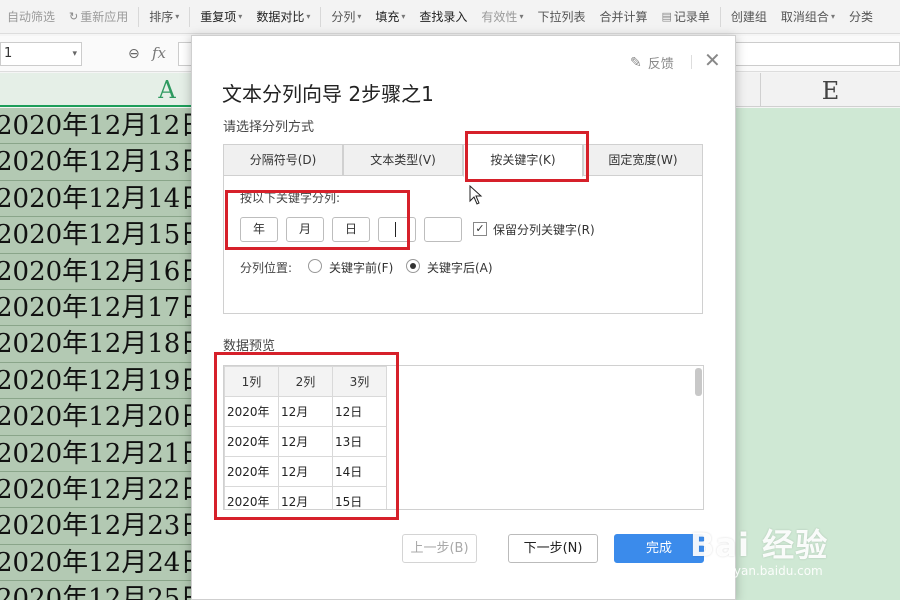 This screenshot has height=600, width=900. What do you see at coordinates (643, 160) in the screenshot?
I see `tab-fixed-width: 固定宽度(W)` at bounding box center [643, 160].